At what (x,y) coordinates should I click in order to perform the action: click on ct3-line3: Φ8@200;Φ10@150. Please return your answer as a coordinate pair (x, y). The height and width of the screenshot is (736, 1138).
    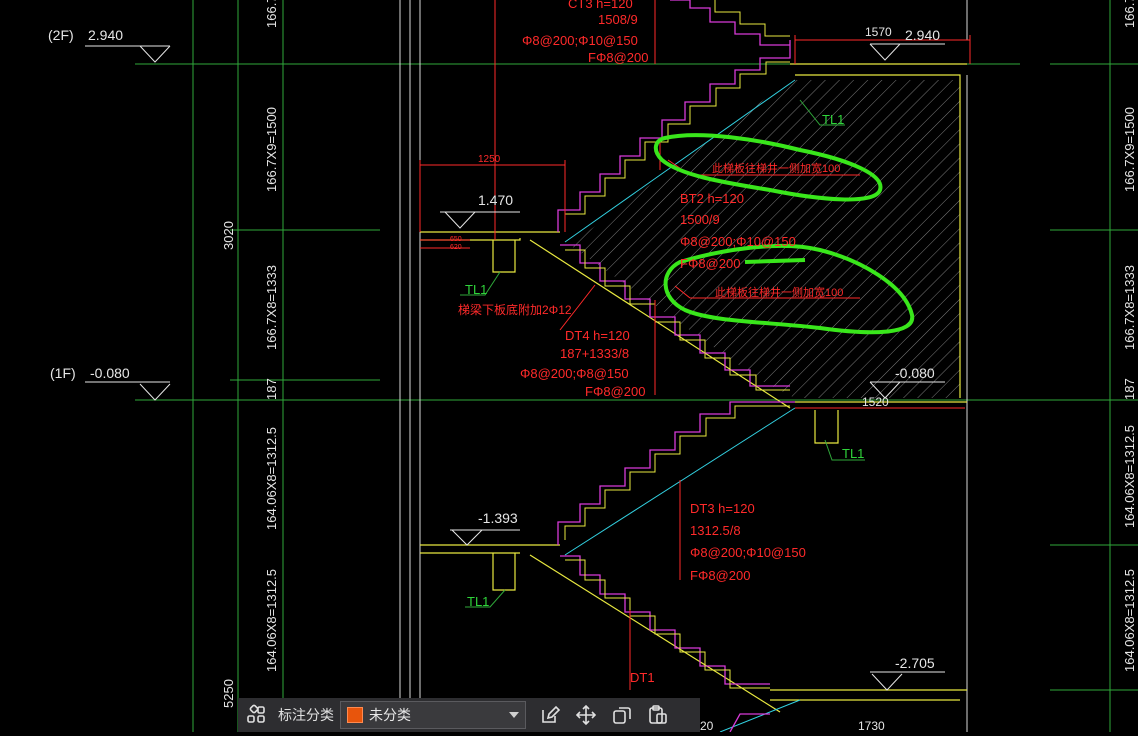
    Looking at the image, I should click on (580, 40).